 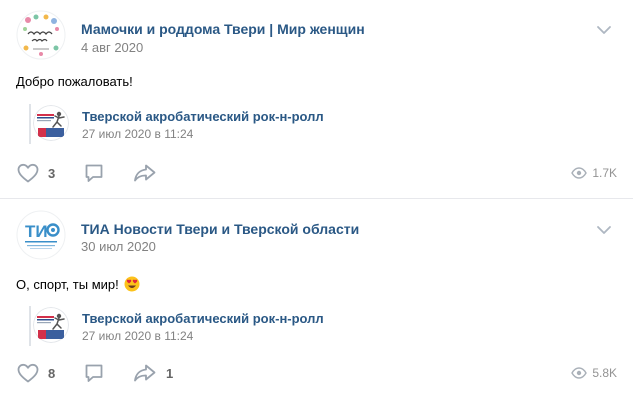 I want to click on post-actions: 8 1 5.8K, so click(x=316, y=373).